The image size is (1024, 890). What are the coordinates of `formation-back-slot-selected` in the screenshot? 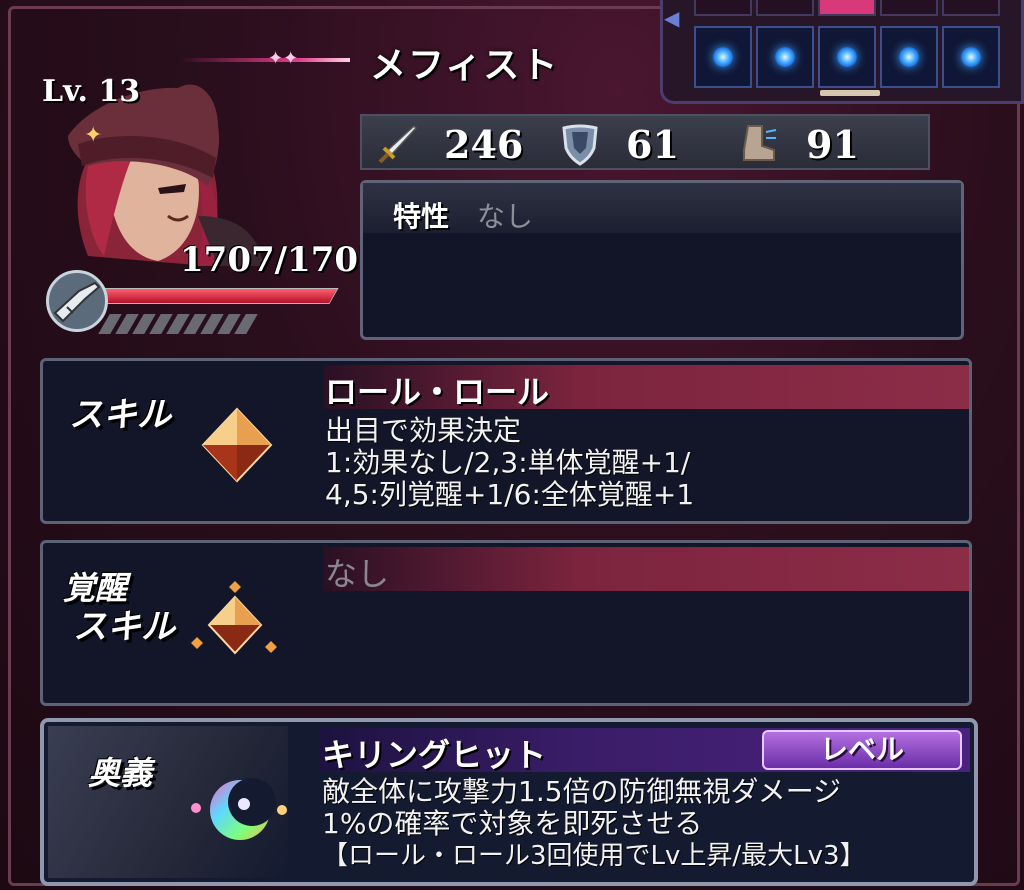 It's located at (847, 8).